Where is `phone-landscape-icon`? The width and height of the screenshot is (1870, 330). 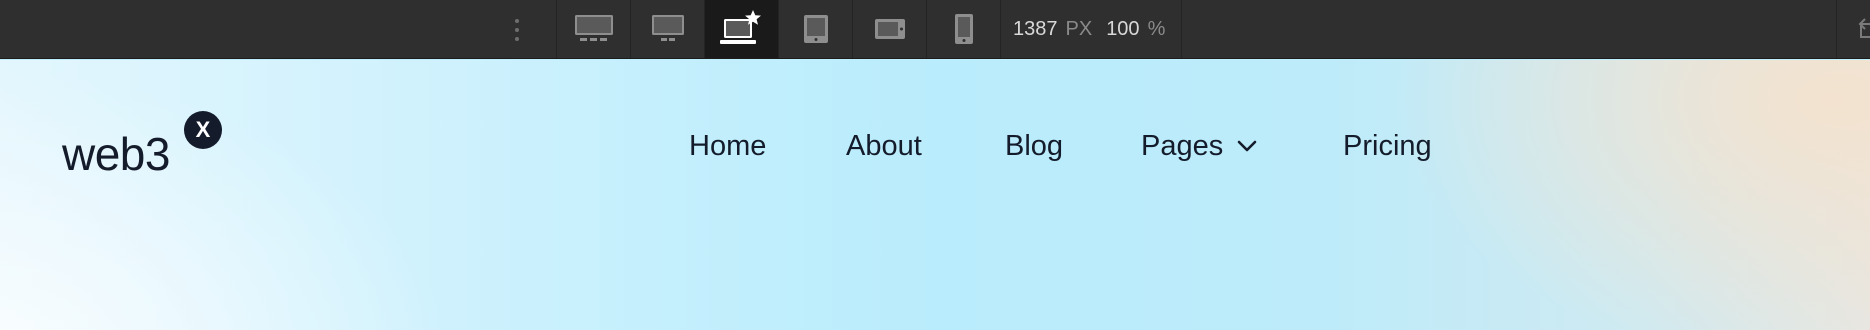
phone-landscape-icon is located at coordinates (889, 29).